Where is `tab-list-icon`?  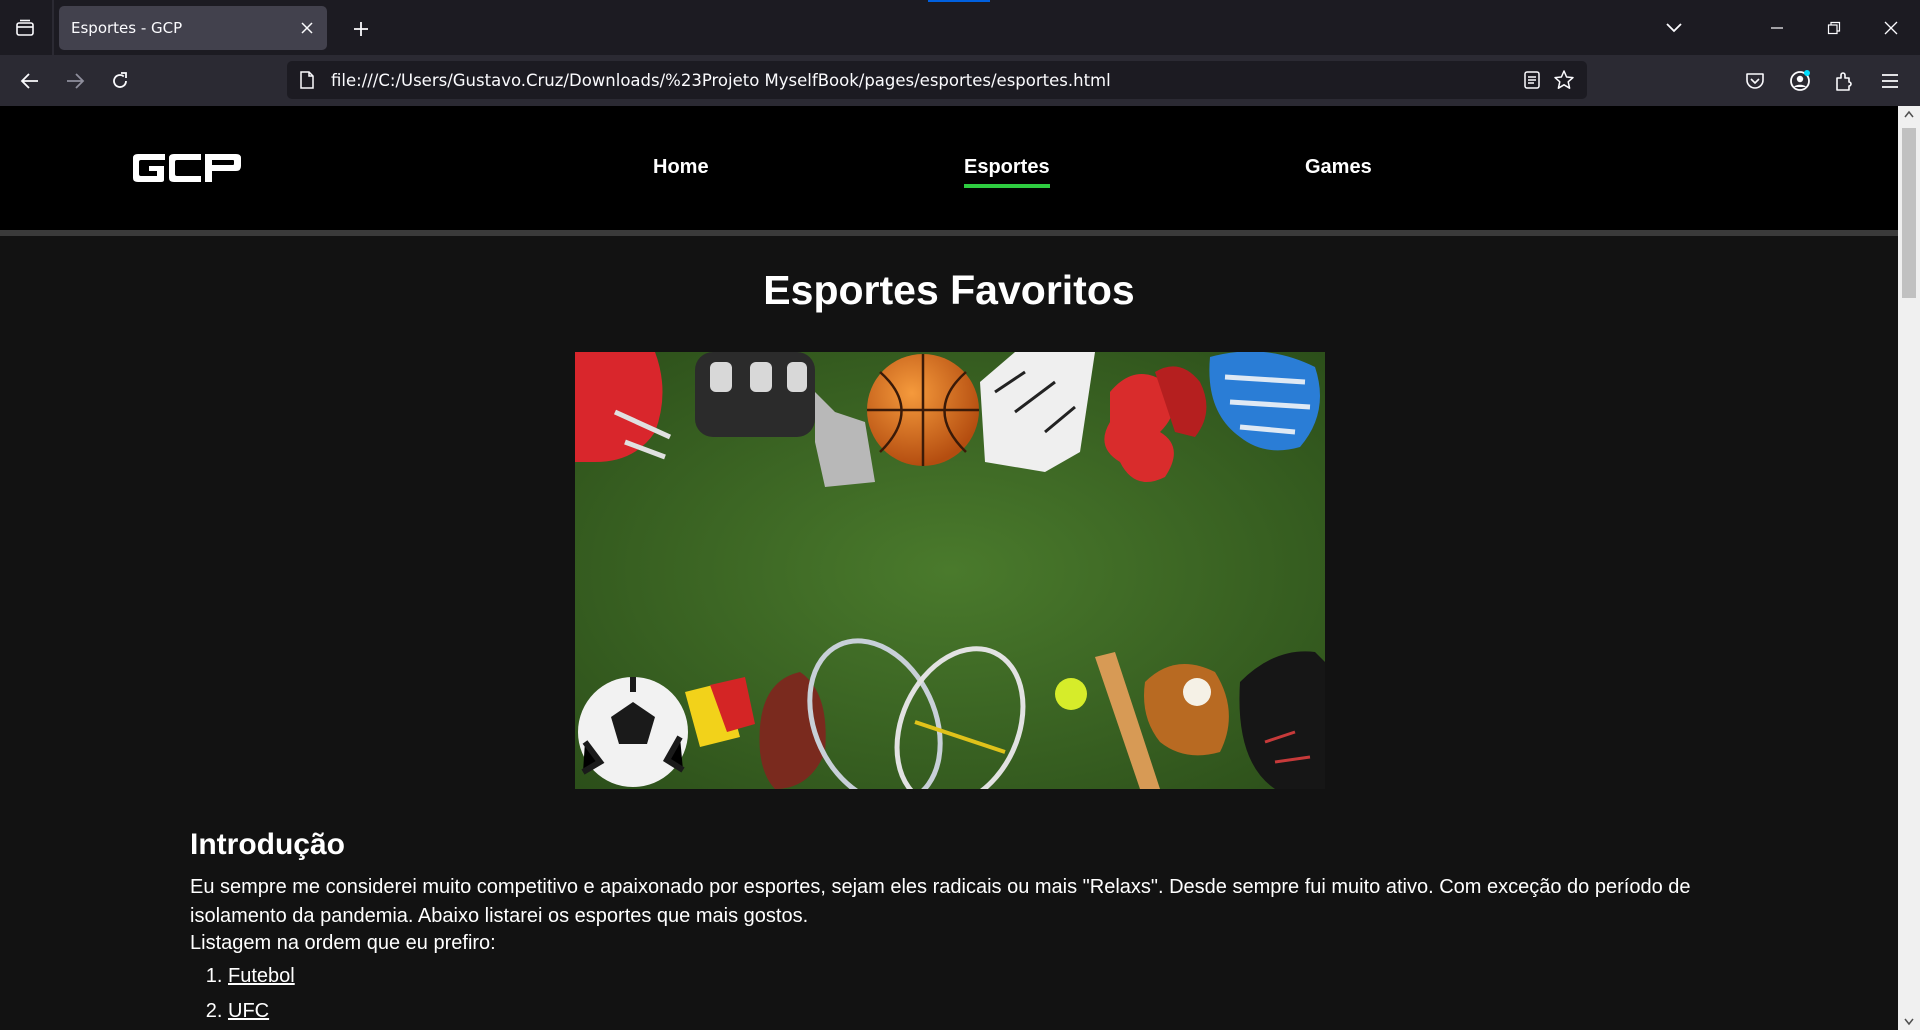
tab-list-icon is located at coordinates (25, 27).